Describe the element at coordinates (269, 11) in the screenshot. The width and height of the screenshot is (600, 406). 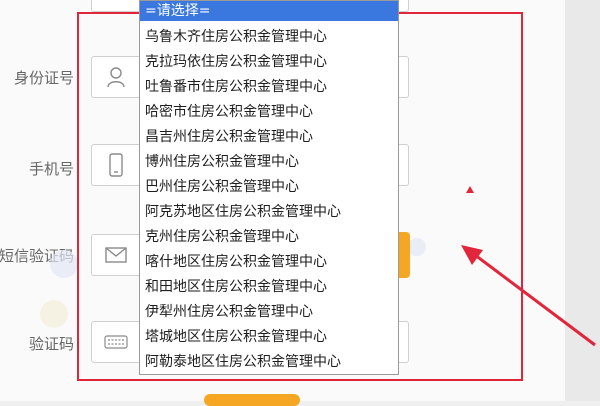
I see `dropdown-selected-option: =请选择=` at that location.